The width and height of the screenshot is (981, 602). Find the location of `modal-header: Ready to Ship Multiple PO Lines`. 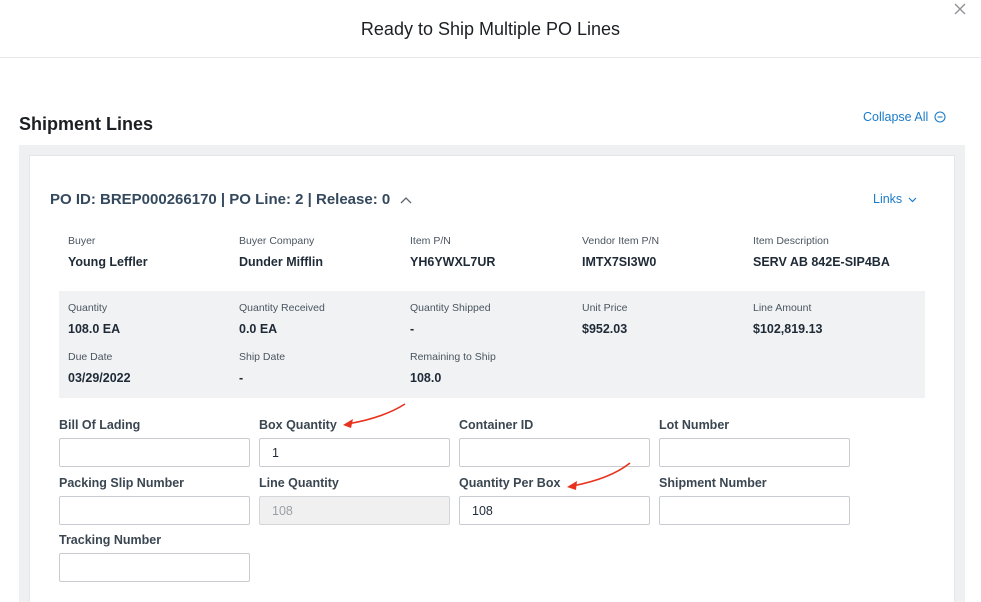

modal-header: Ready to Ship Multiple PO Lines is located at coordinates (490, 29).